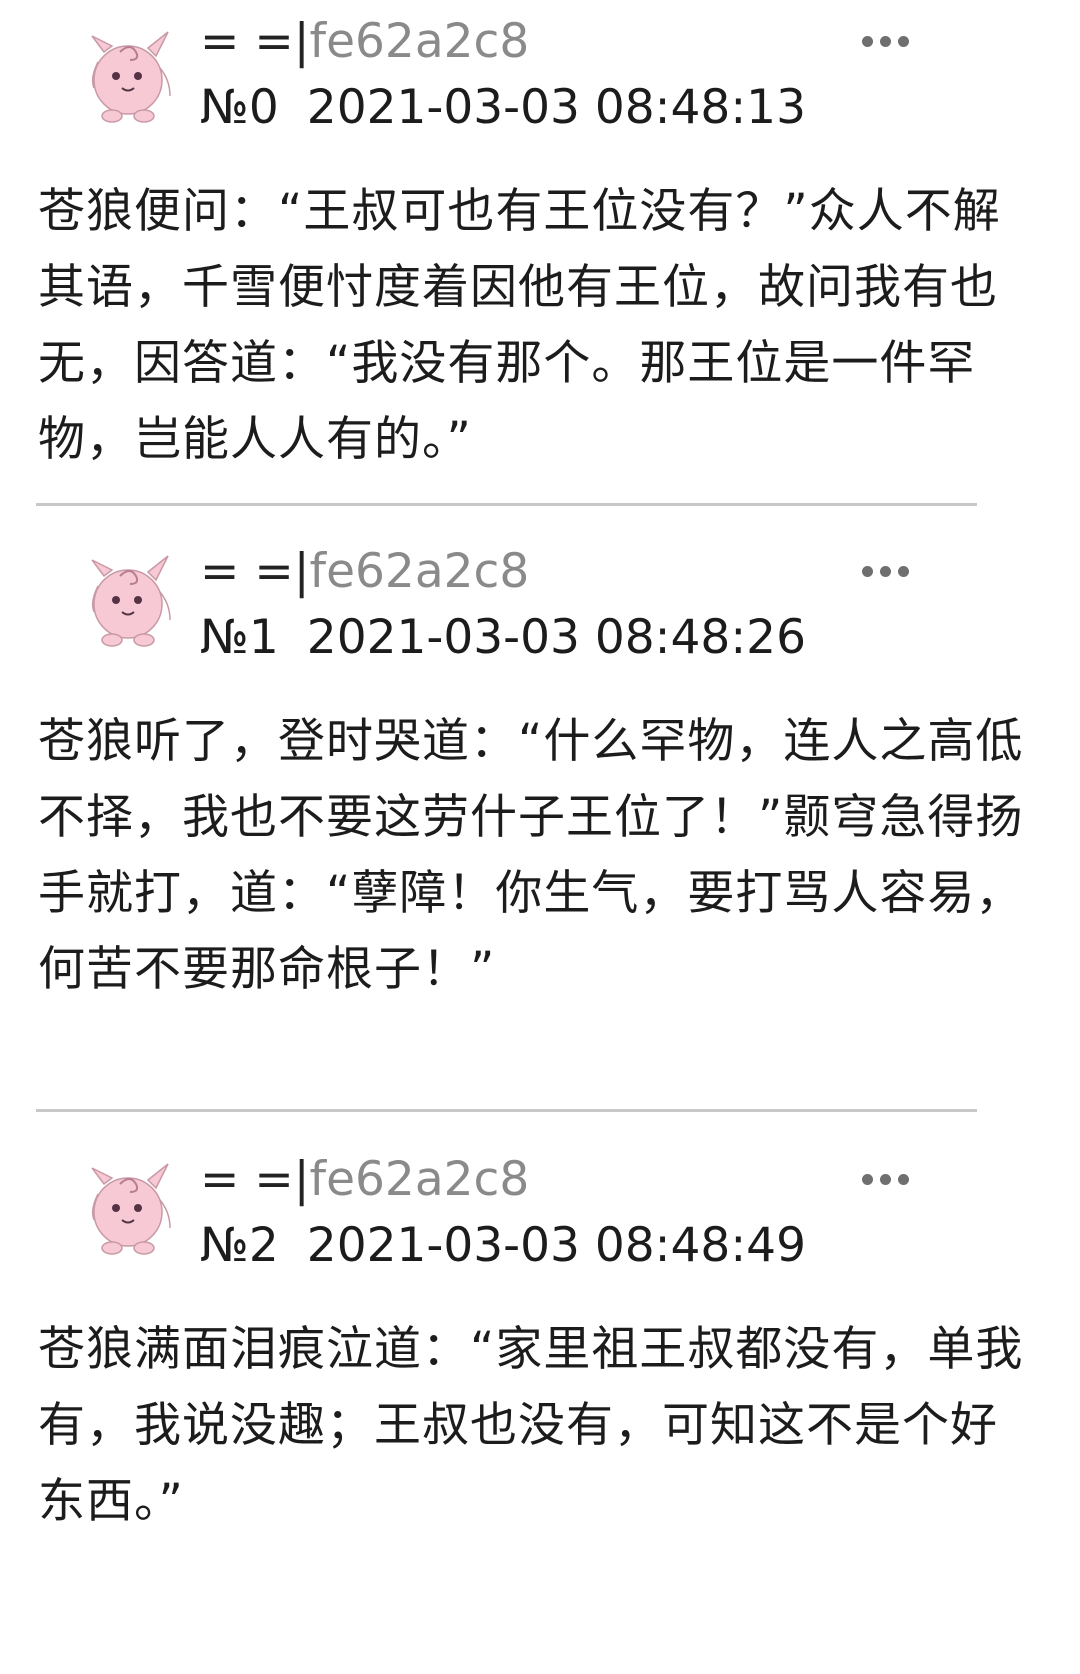 The image size is (1080, 1674). Describe the element at coordinates (556, 1245) in the screenshot. I see `post-timestamp: 2021-03-03 08:48:49` at that location.